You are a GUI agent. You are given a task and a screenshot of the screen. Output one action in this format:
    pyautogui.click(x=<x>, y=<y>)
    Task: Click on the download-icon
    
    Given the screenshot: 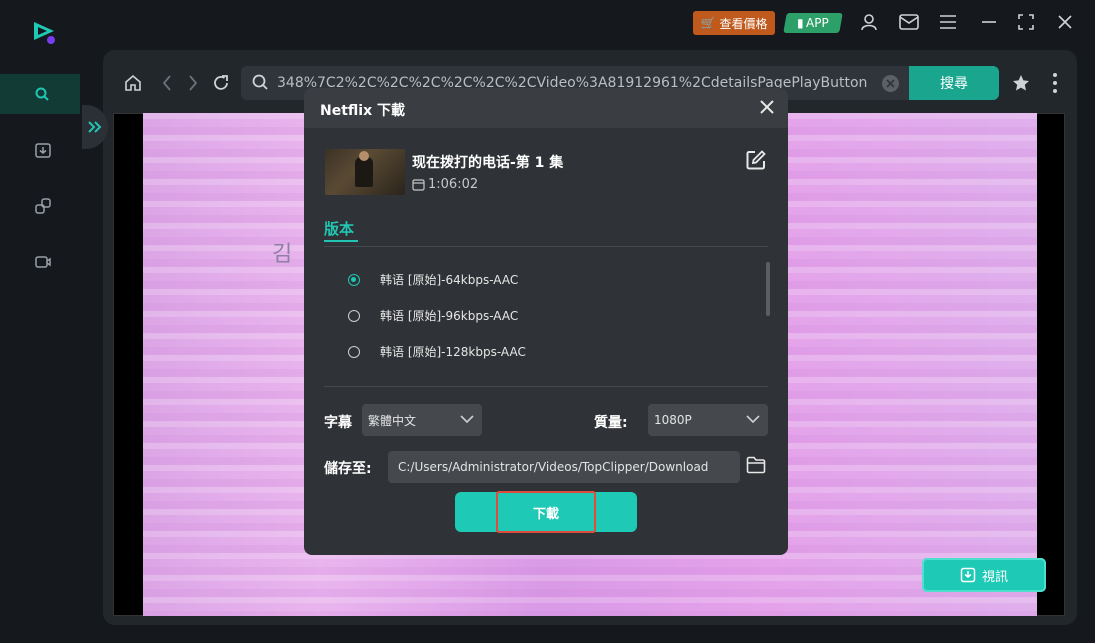 What is the action you would take?
    pyautogui.click(x=968, y=575)
    